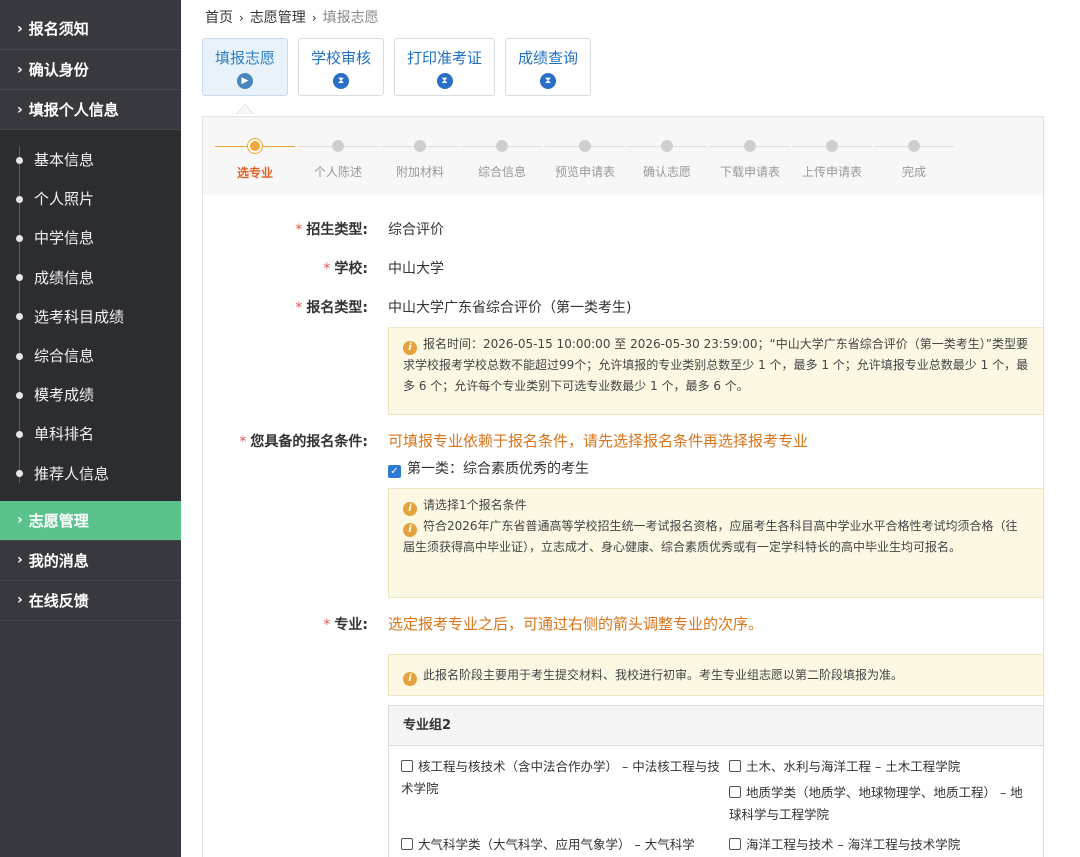 The width and height of the screenshot is (1080, 857). I want to click on sidebar-item-personal-info: › 填报个人信息, so click(90, 110).